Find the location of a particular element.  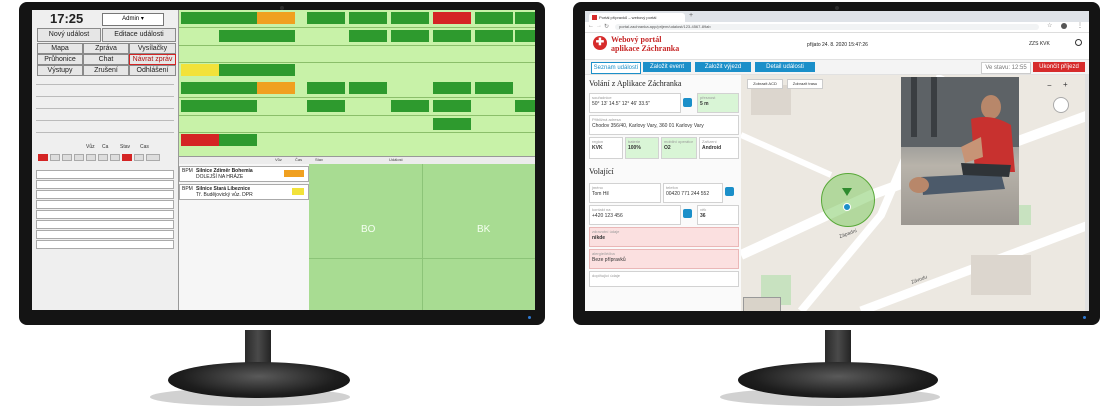

end-arrival-button: Ukončit příjezd is located at coordinates (1059, 67).